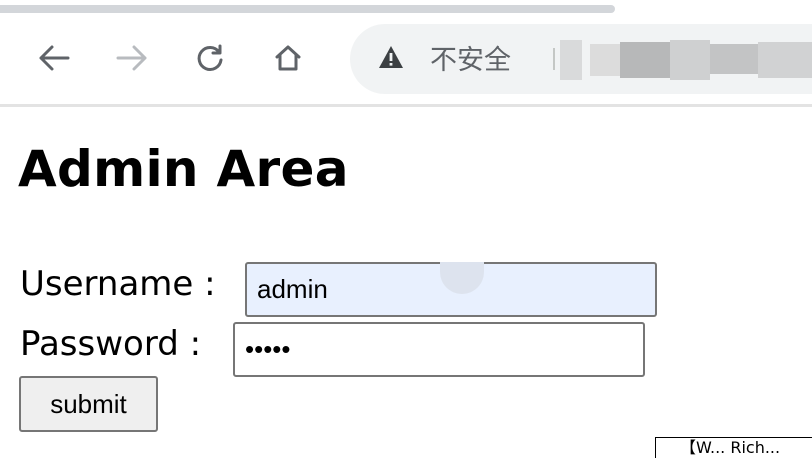 Image resolution: width=812 pixels, height=458 pixels. I want to click on username-label: Username :, so click(118, 284).